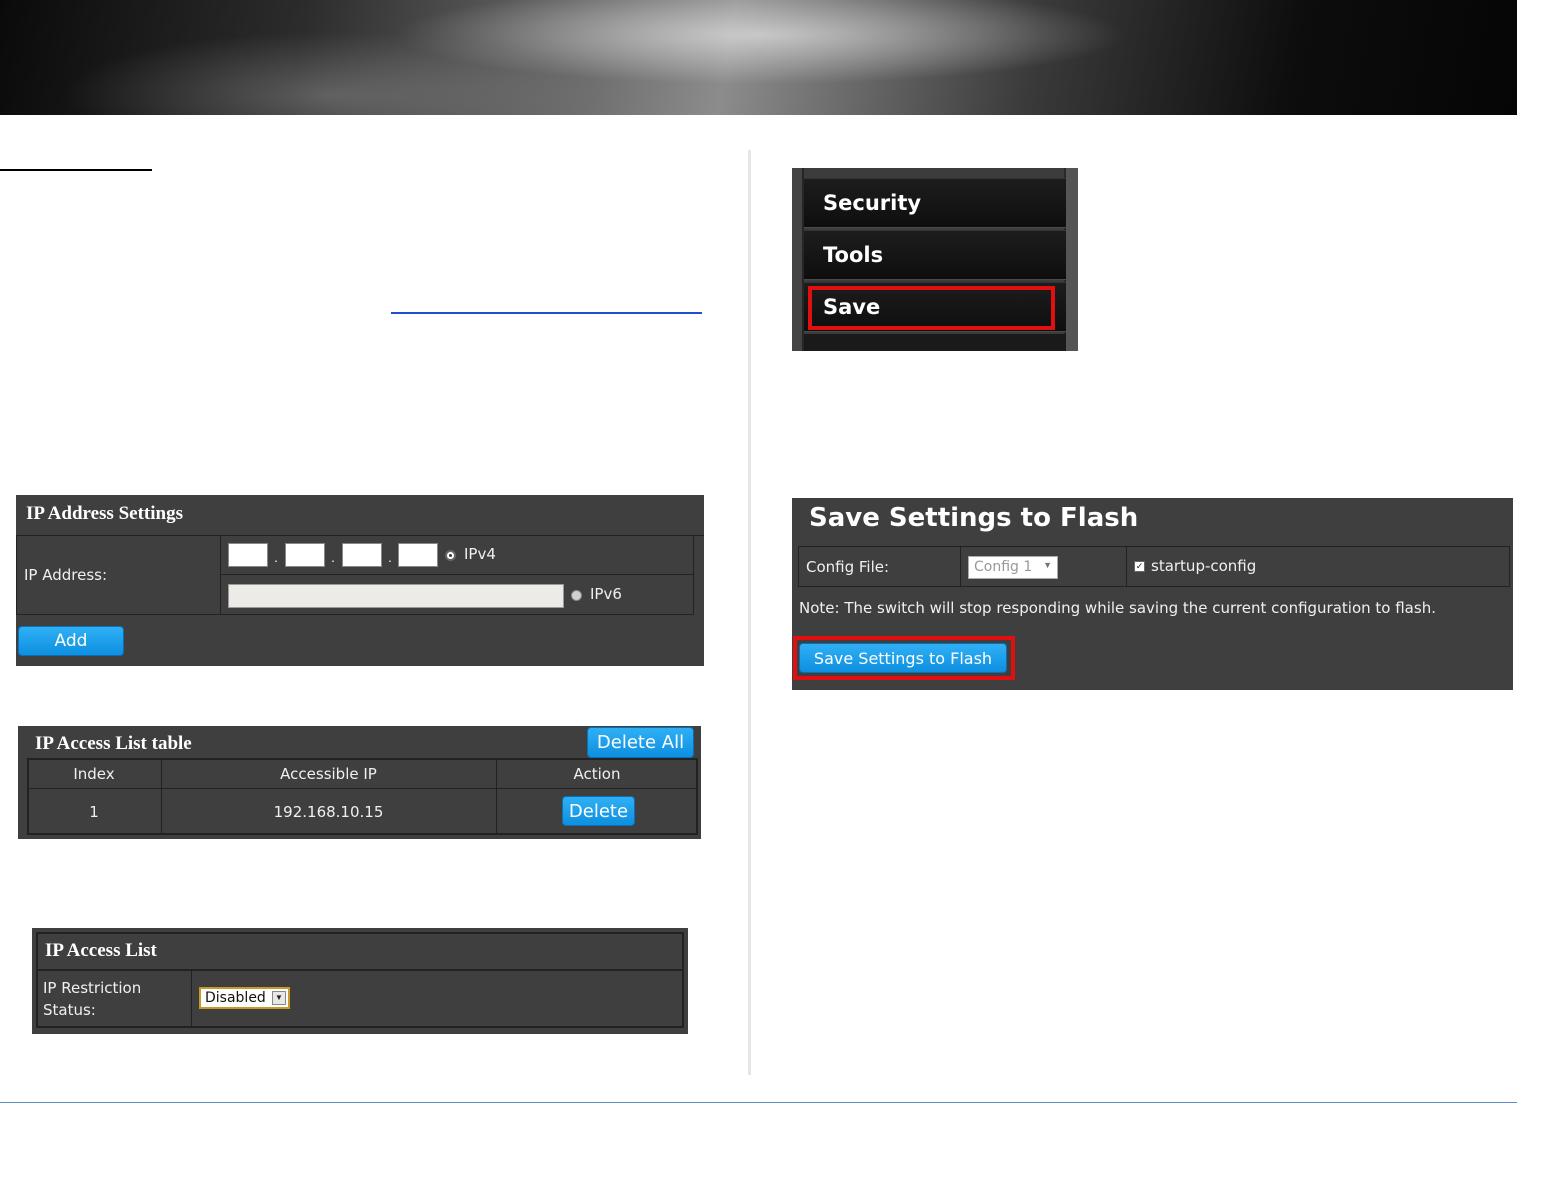  I want to click on panel-title: IP Address Settings, so click(104, 513).